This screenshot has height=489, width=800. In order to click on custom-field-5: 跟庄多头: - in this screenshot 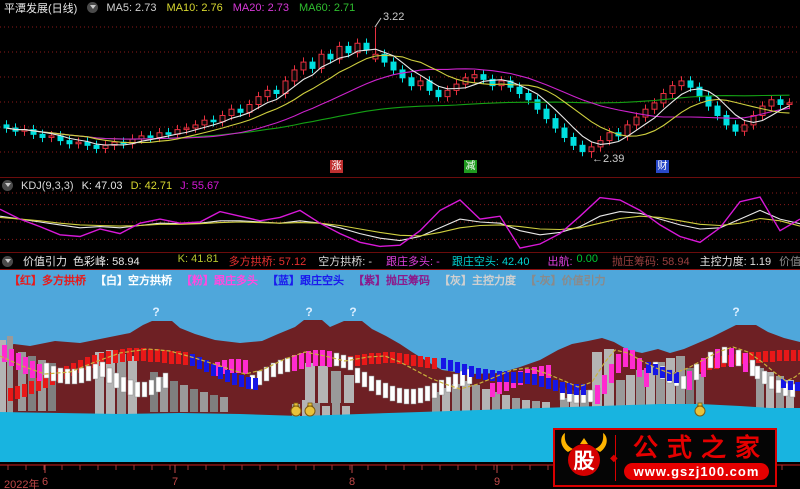, I will do `click(413, 262)`.